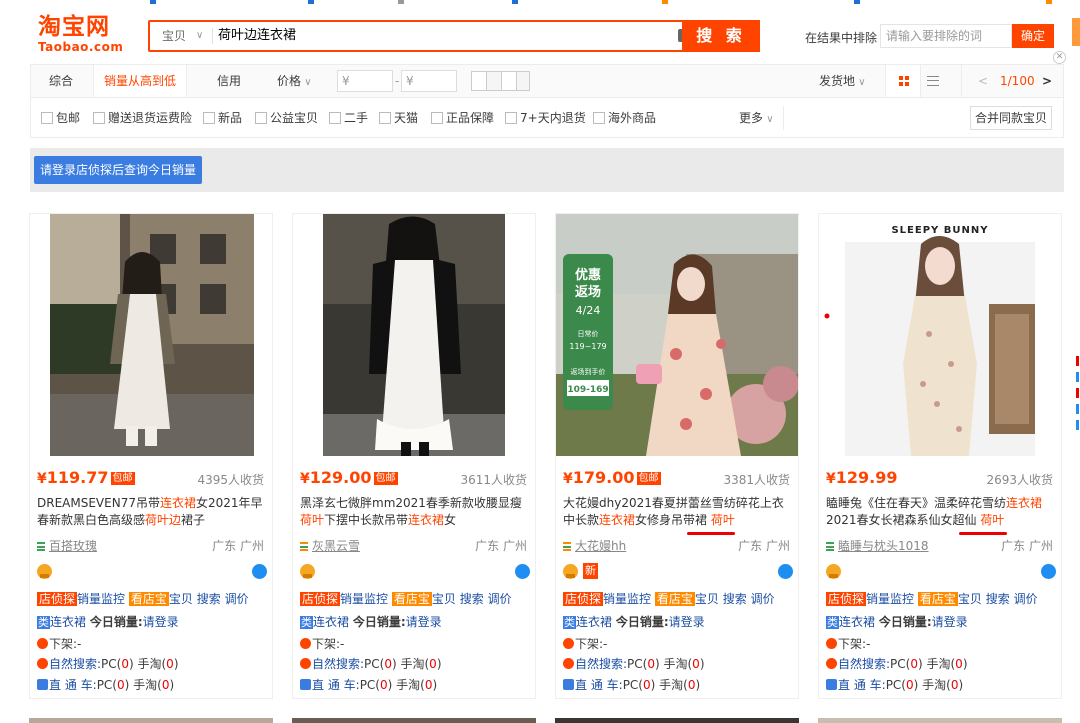  Describe the element at coordinates (624, 118) in the screenshot. I see `filter-overseas: 海外商品` at that location.